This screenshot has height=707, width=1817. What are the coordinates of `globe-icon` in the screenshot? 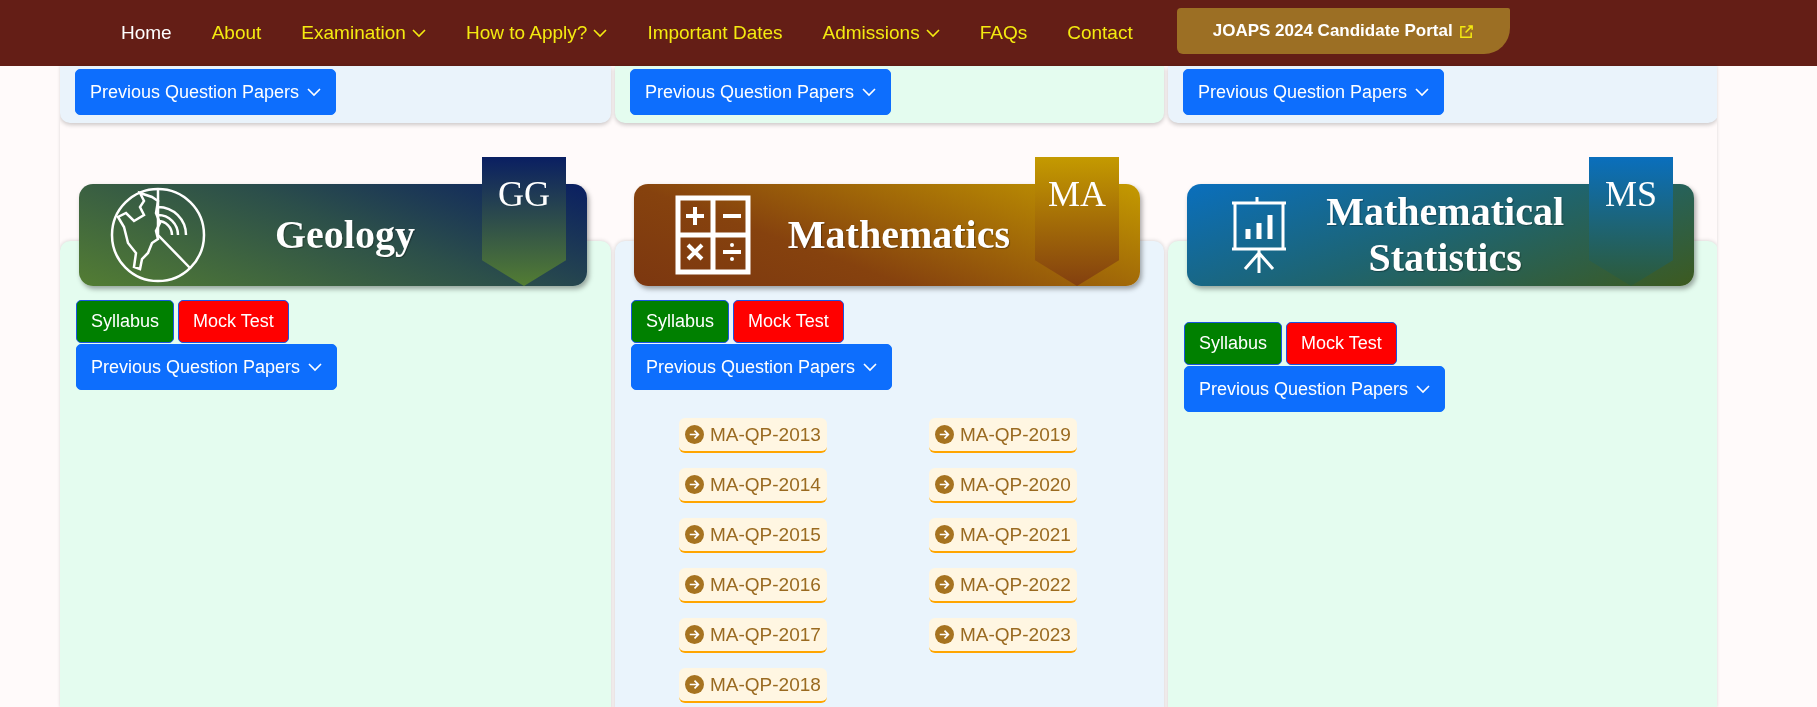 It's located at (158, 235).